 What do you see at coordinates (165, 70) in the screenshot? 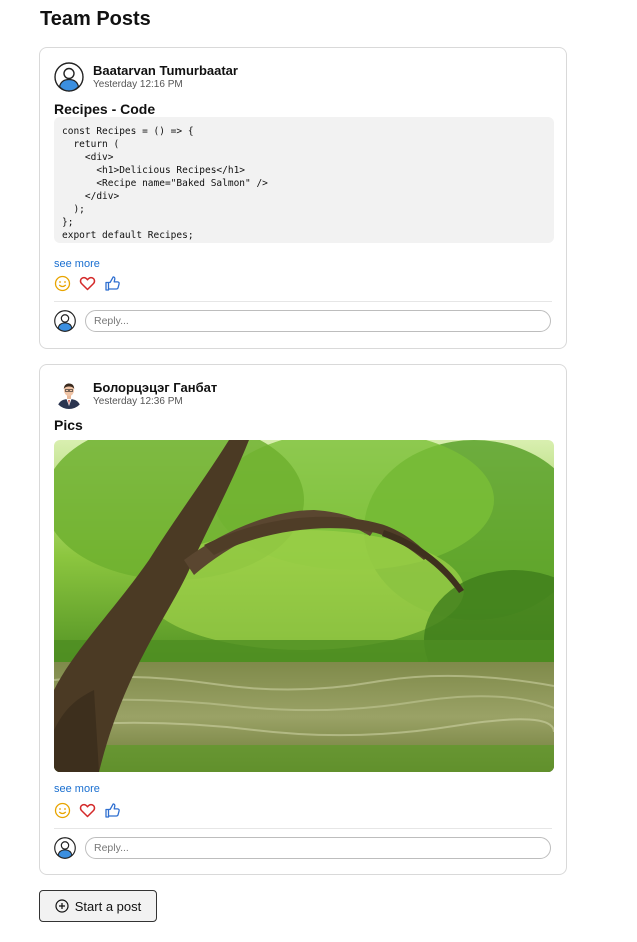
I see `author-name: Baatarvan Tumurbaatar` at bounding box center [165, 70].